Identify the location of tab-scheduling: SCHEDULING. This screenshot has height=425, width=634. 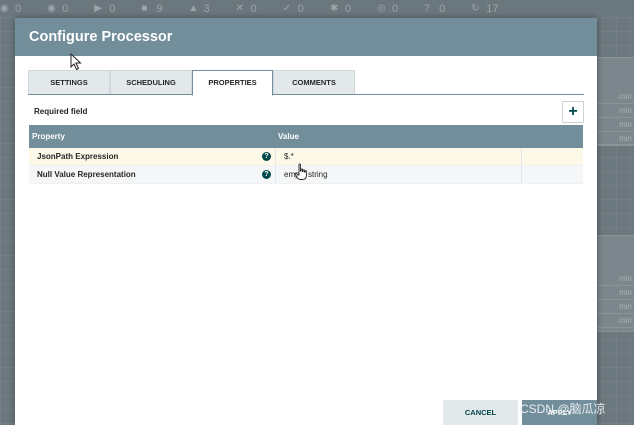
(151, 82).